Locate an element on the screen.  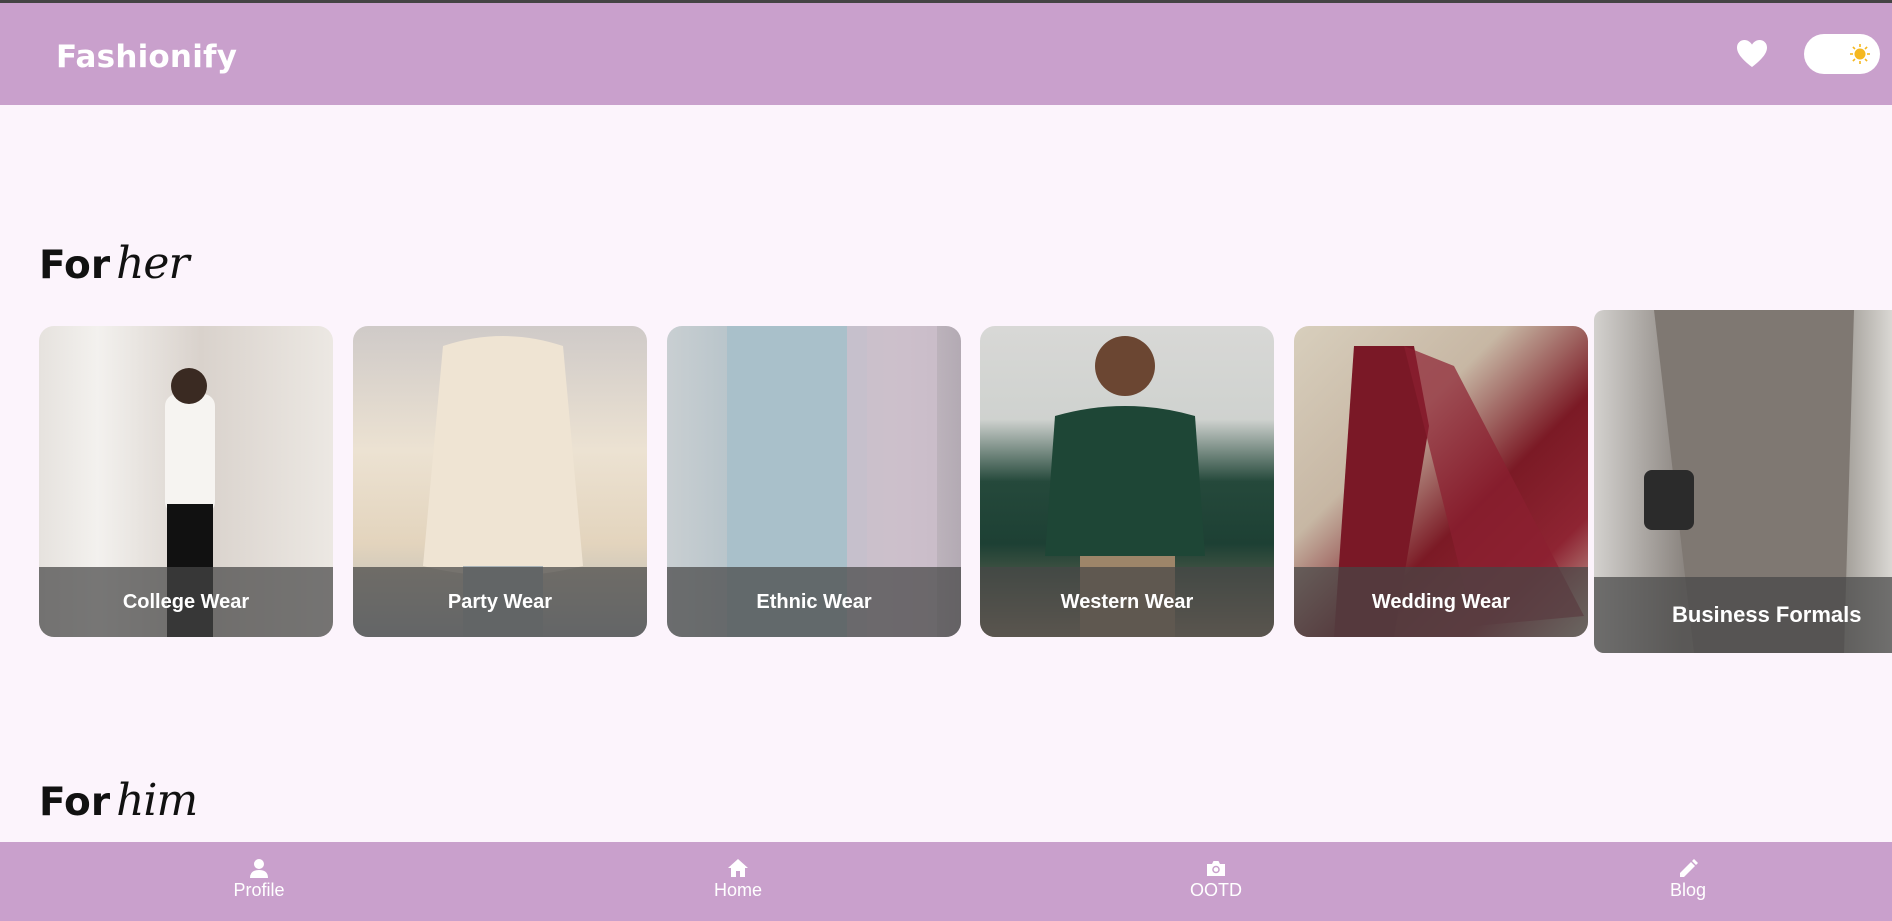
favorites-button is located at coordinates (1752, 54).